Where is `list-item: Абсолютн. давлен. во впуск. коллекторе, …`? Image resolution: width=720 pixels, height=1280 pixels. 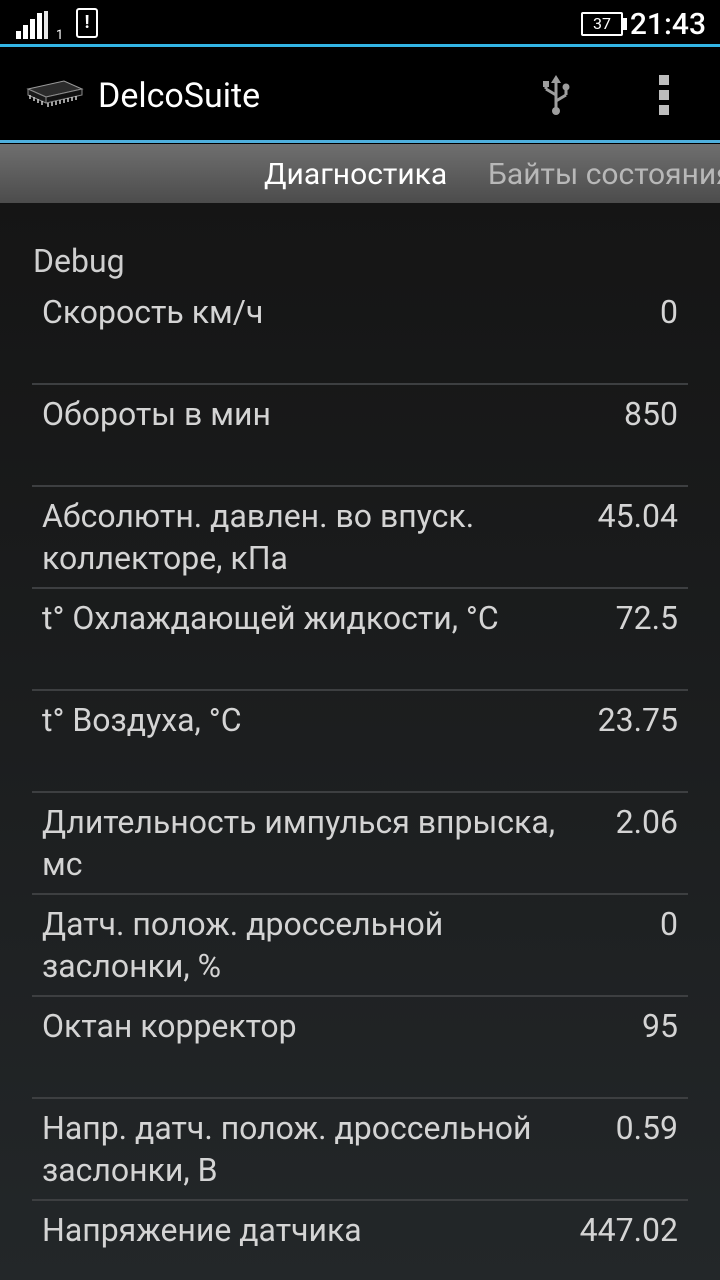 list-item: Абсолютн. давлен. во впуск. коллекторе, … is located at coordinates (360, 538).